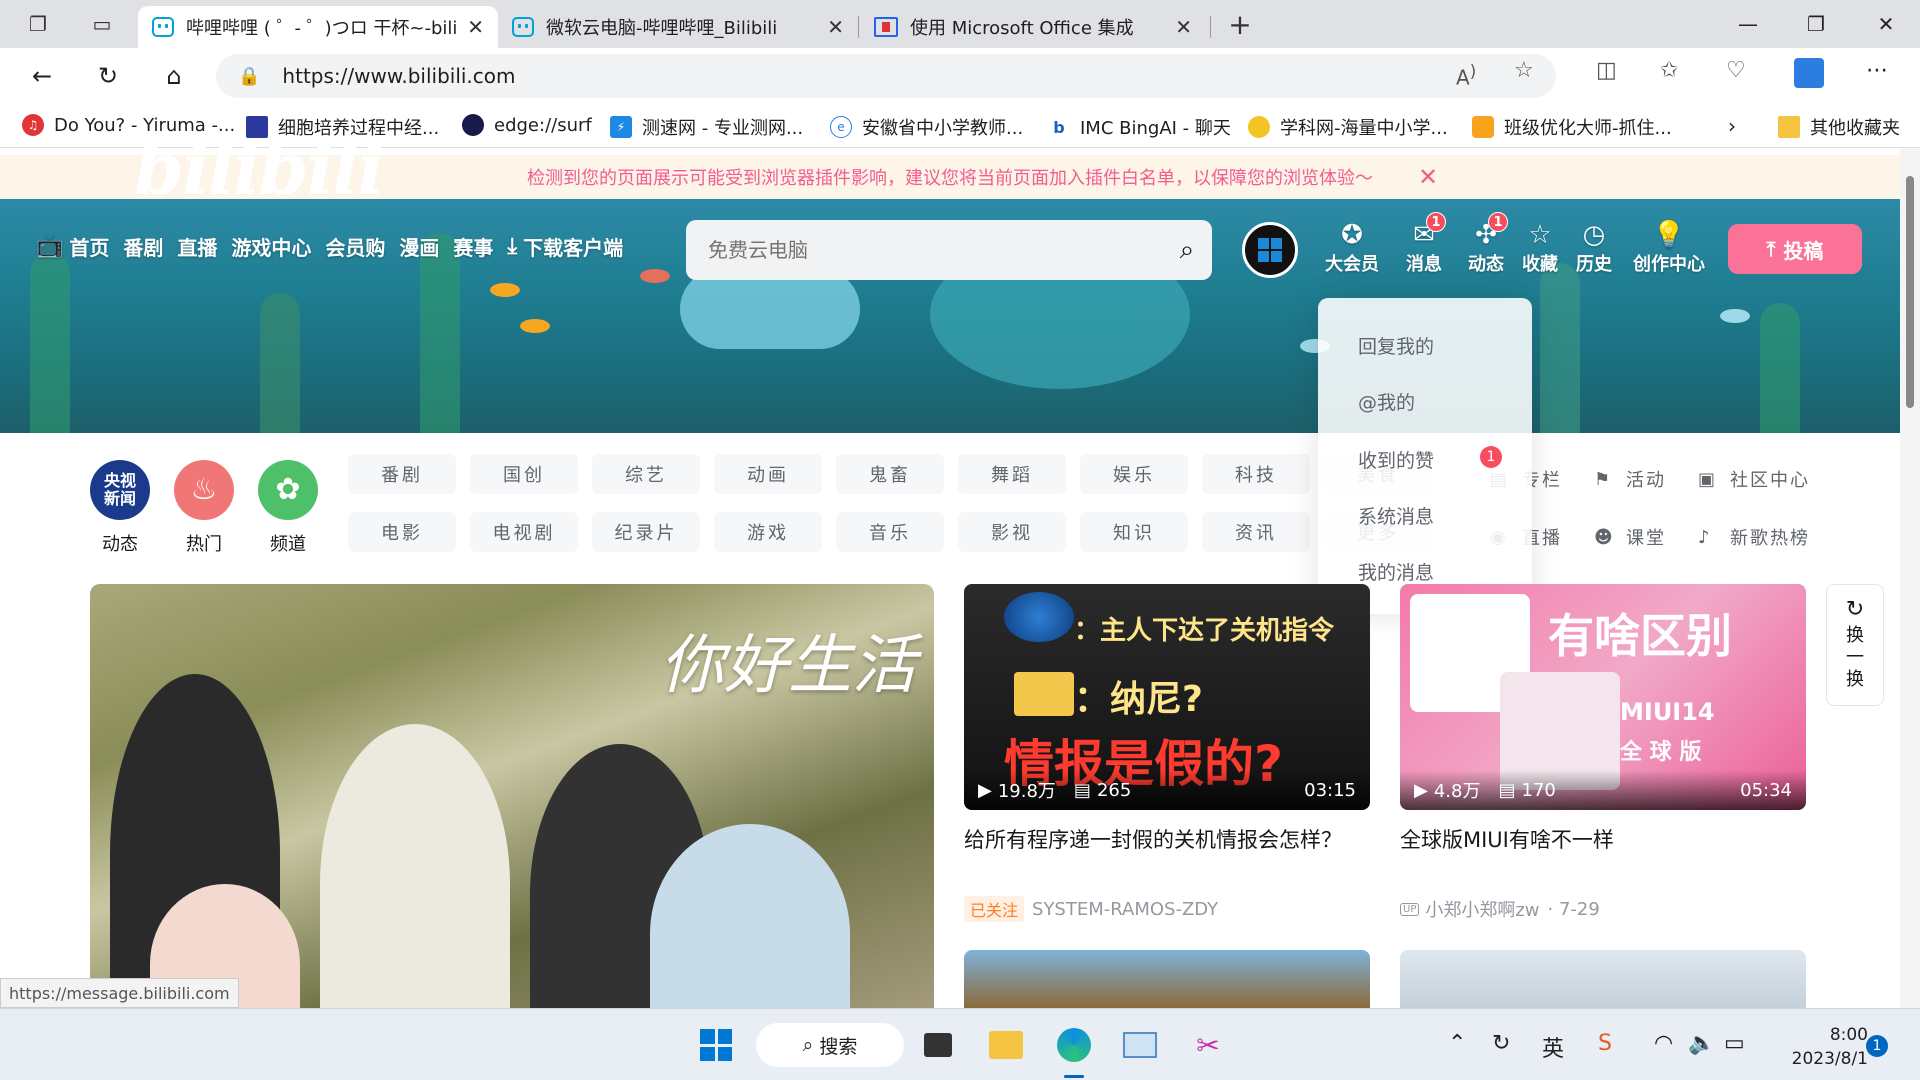  Describe the element at coordinates (646, 474) in the screenshot. I see `channel-pill: 综艺` at that location.